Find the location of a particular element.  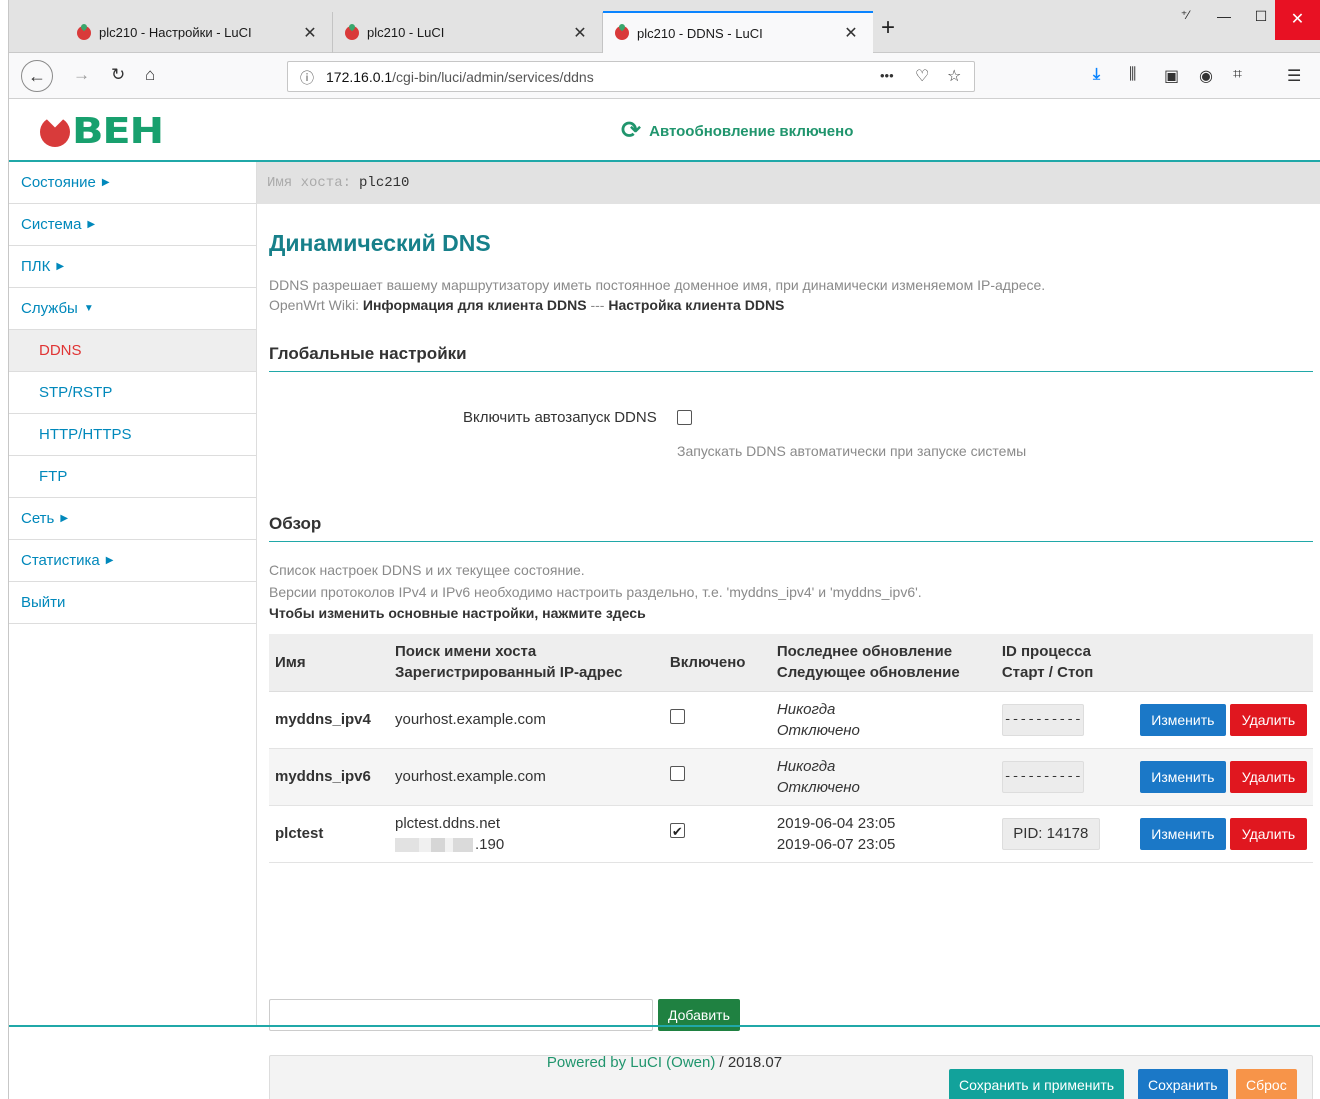

sidebar-item-ddns: DDNS is located at coordinates (132, 351).